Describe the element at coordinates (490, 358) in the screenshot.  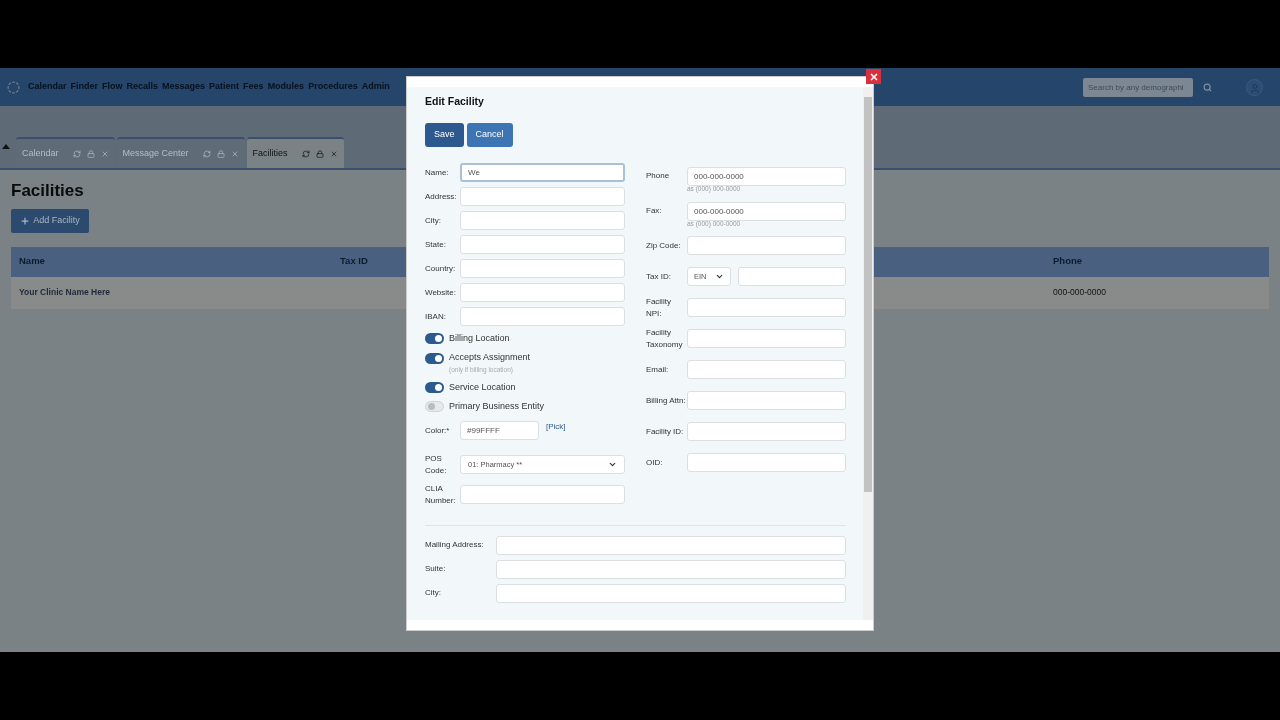
I see `toggle-label: Accepts Assignment` at that location.